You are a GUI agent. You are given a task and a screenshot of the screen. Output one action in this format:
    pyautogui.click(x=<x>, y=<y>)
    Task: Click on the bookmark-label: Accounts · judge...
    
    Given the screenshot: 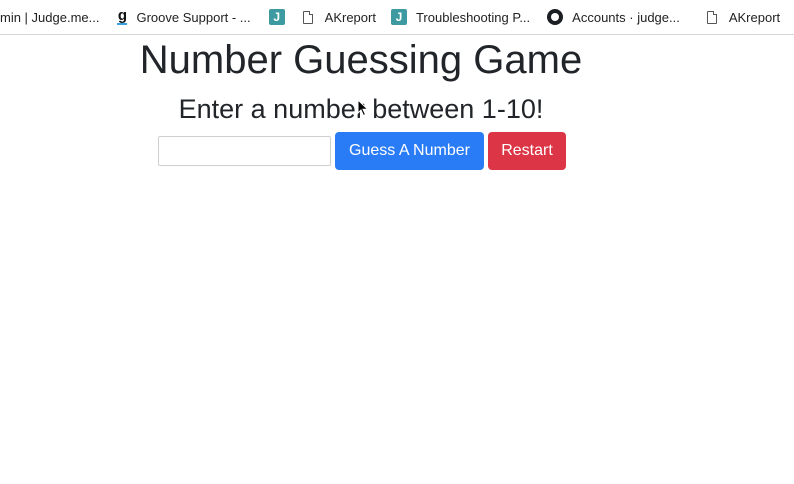 What is the action you would take?
    pyautogui.click(x=626, y=17)
    